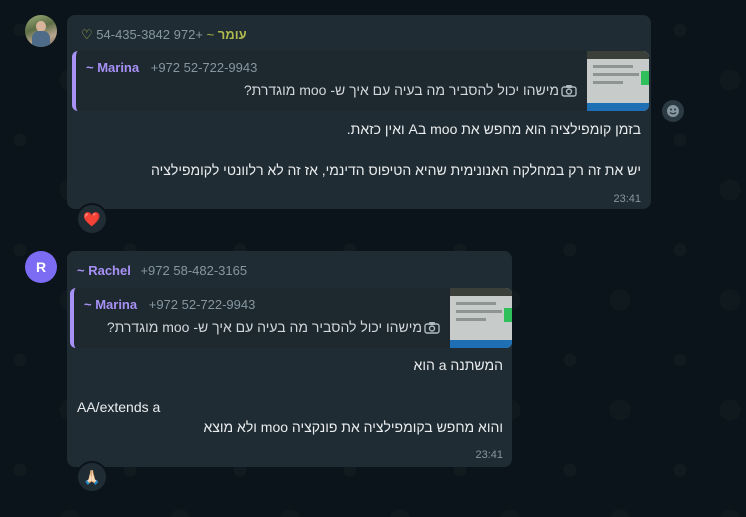 Image resolution: width=746 pixels, height=517 pixels. Describe the element at coordinates (87, 34) in the screenshot. I see `heart-outline-icon: ♡` at that location.